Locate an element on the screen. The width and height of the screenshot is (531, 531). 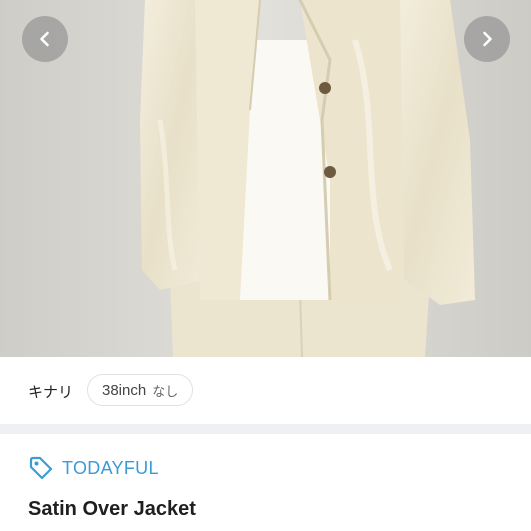
size-value: 38inch is located at coordinates (124, 390).